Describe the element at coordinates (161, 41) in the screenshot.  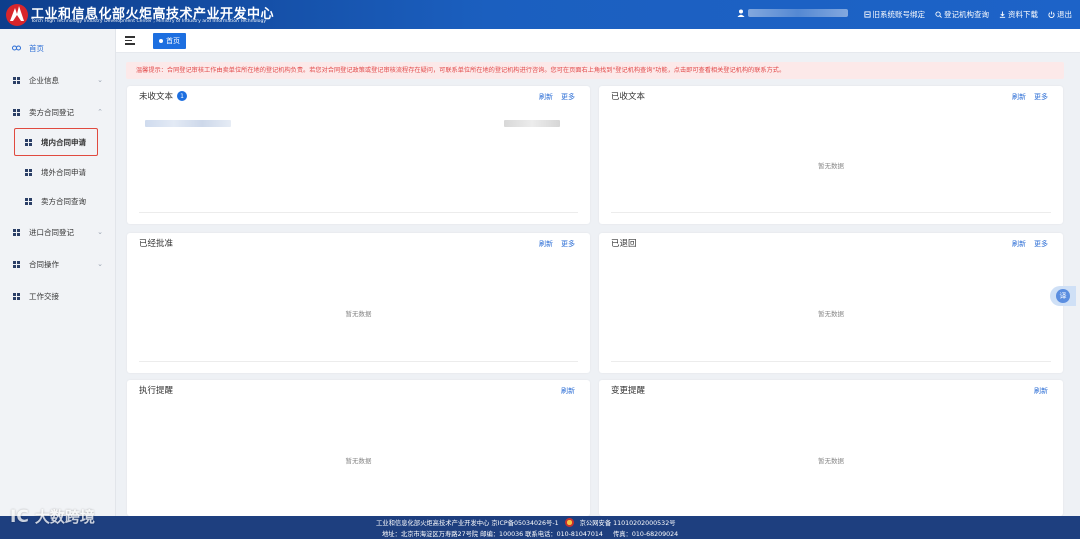
I see `dot-icon` at that location.